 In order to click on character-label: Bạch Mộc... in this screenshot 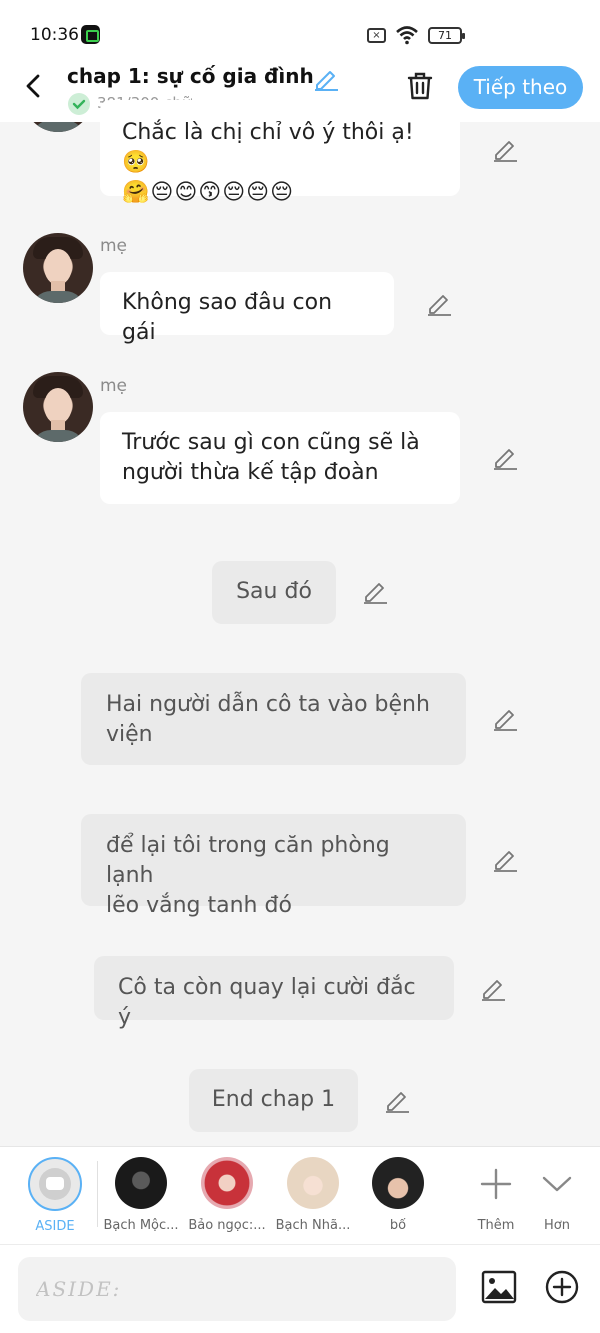, I will do `click(141, 1225)`.